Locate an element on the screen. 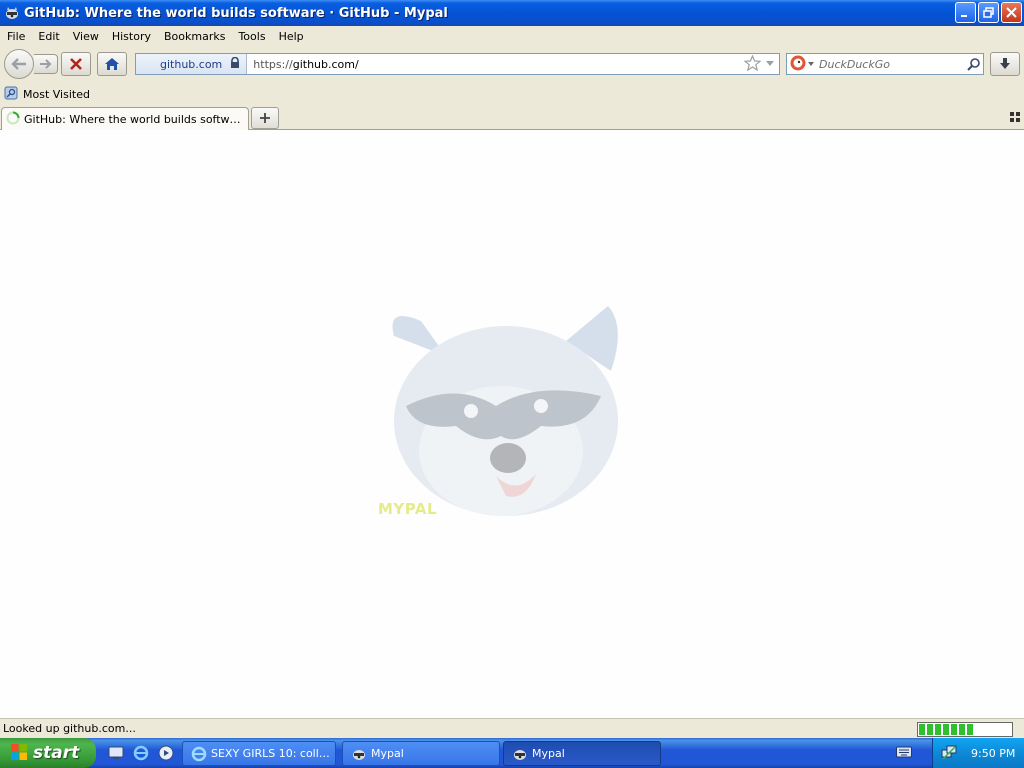 The image size is (1024, 768). bookmark-folder-icon is located at coordinates (11, 94).